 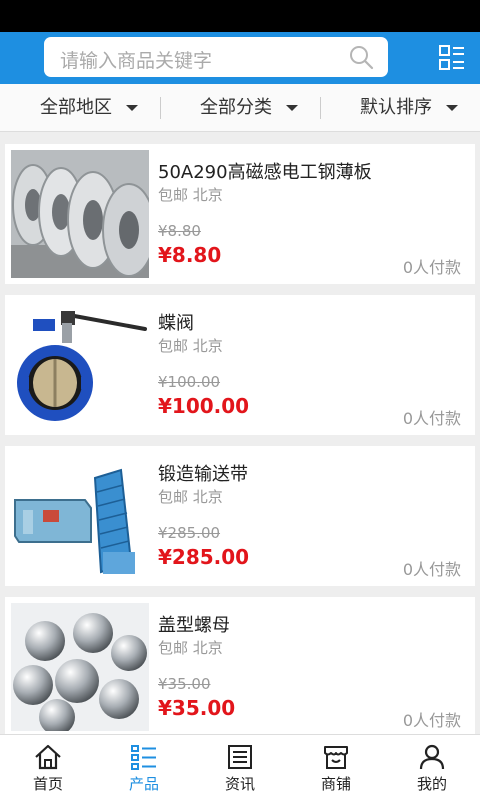 I want to click on user-icon, so click(x=432, y=757).